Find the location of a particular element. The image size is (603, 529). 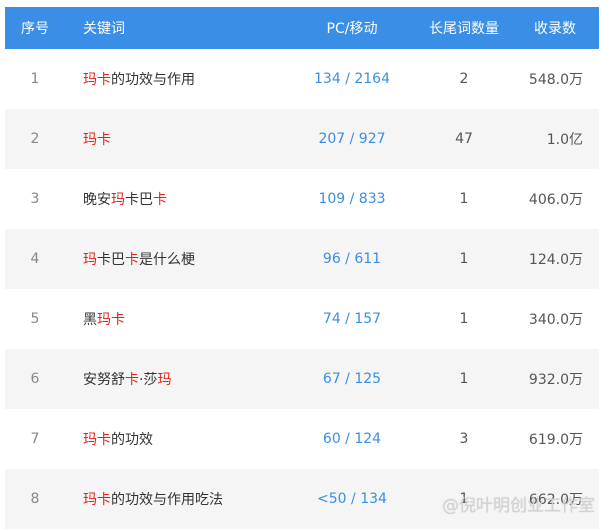

row-num: 6 is located at coordinates (35, 379).